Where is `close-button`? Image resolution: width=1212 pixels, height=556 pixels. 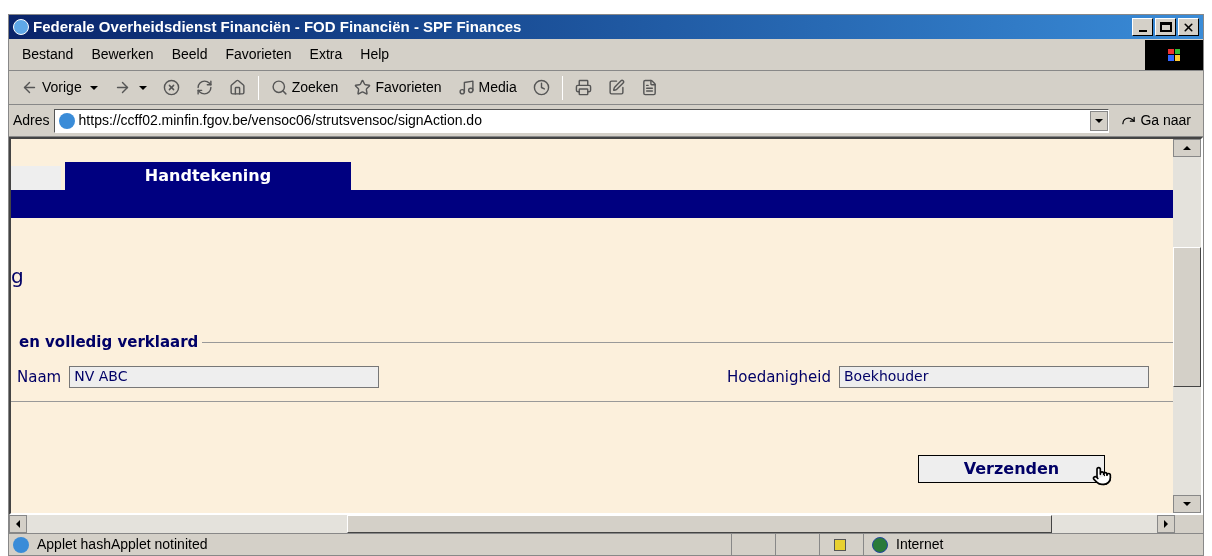
close-button is located at coordinates (1188, 27).